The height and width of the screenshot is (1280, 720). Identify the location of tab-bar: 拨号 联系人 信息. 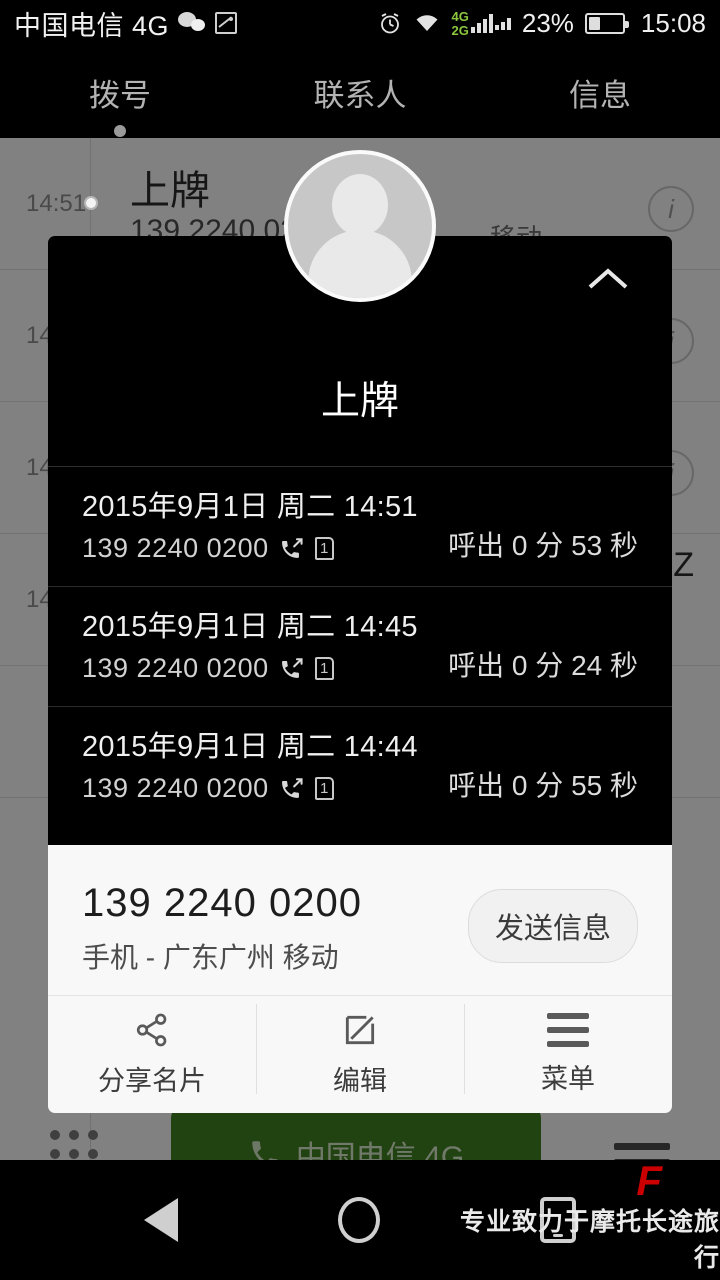
(360, 92).